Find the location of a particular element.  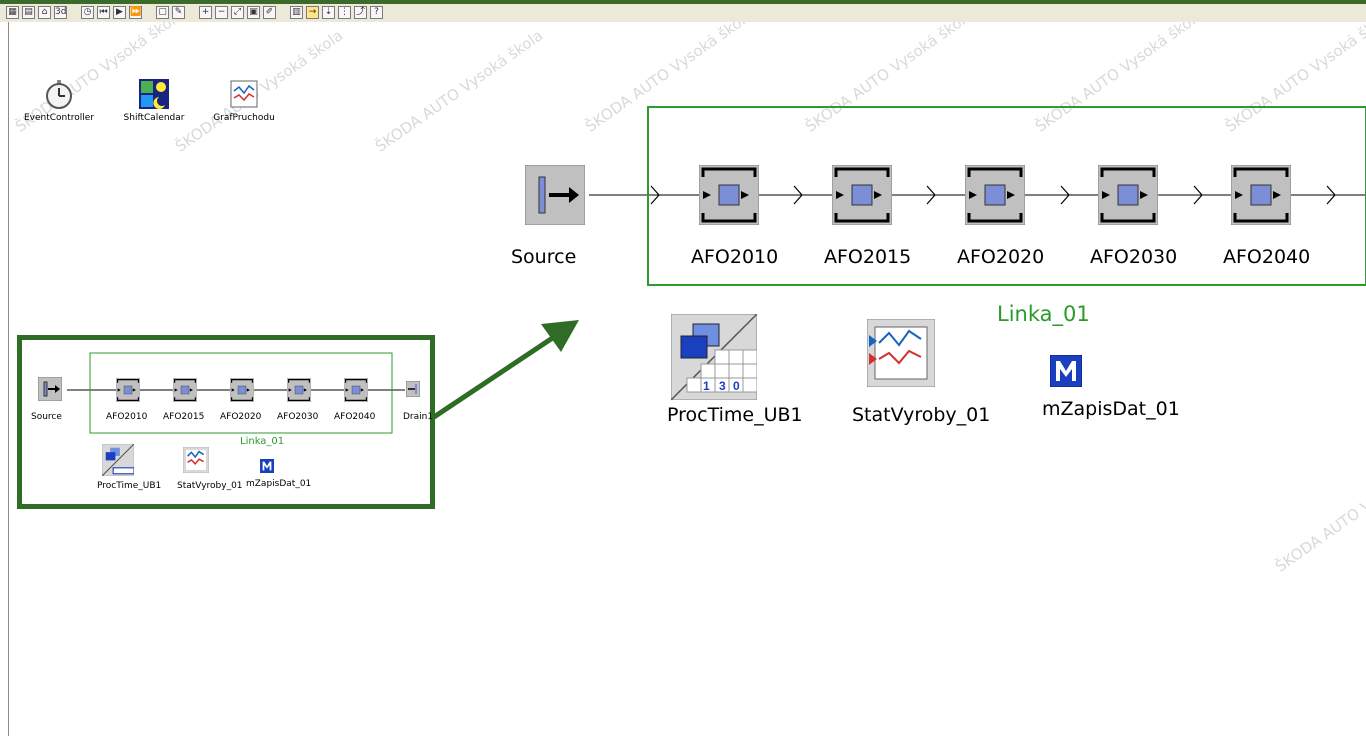

linka-label: Linka_01 is located at coordinates (1043, 314).